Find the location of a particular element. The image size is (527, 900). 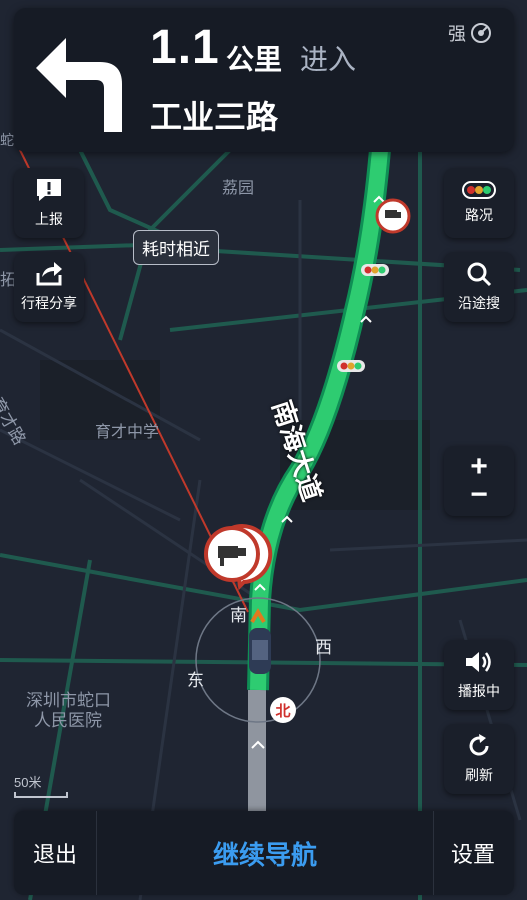

gps-signal-label: 强 is located at coordinates (457, 34).